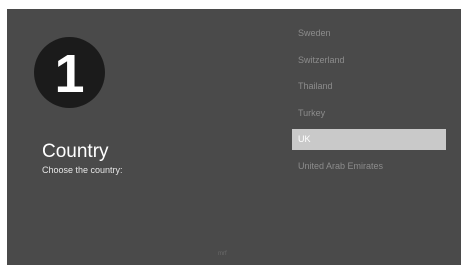  What do you see at coordinates (369, 139) in the screenshot?
I see `country-option-uk: UK` at bounding box center [369, 139].